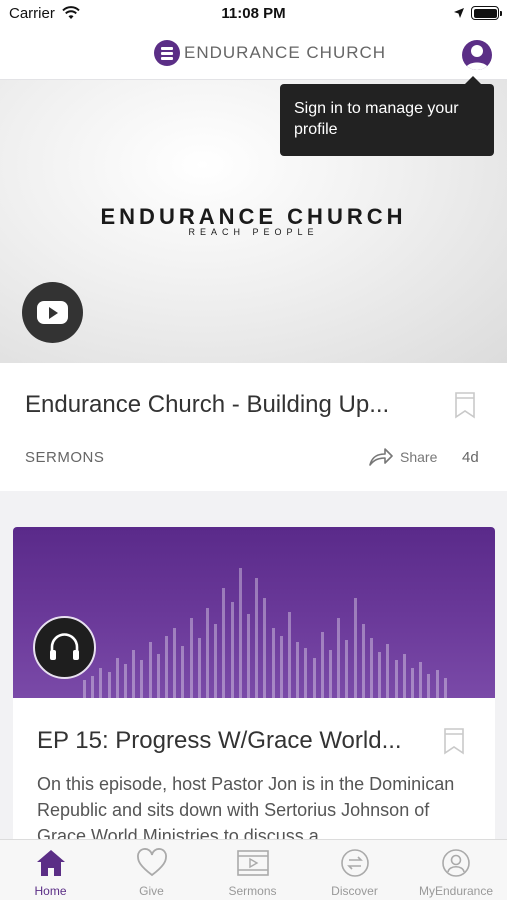  I want to click on tab-label: Home, so click(50, 891).